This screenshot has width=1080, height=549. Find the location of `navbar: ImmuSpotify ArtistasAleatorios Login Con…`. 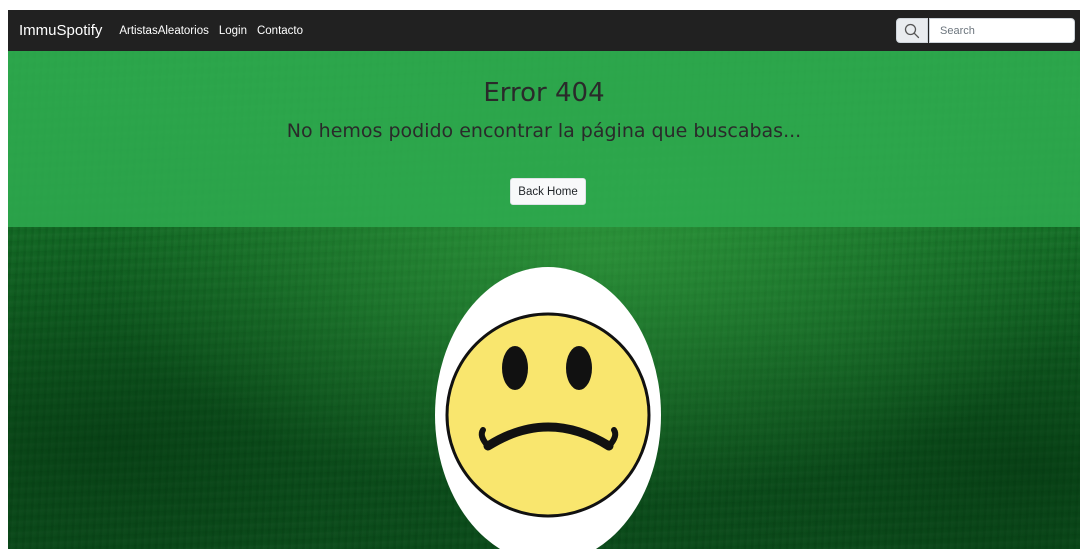

navbar: ImmuSpotify ArtistasAleatorios Login Con… is located at coordinates (544, 30).